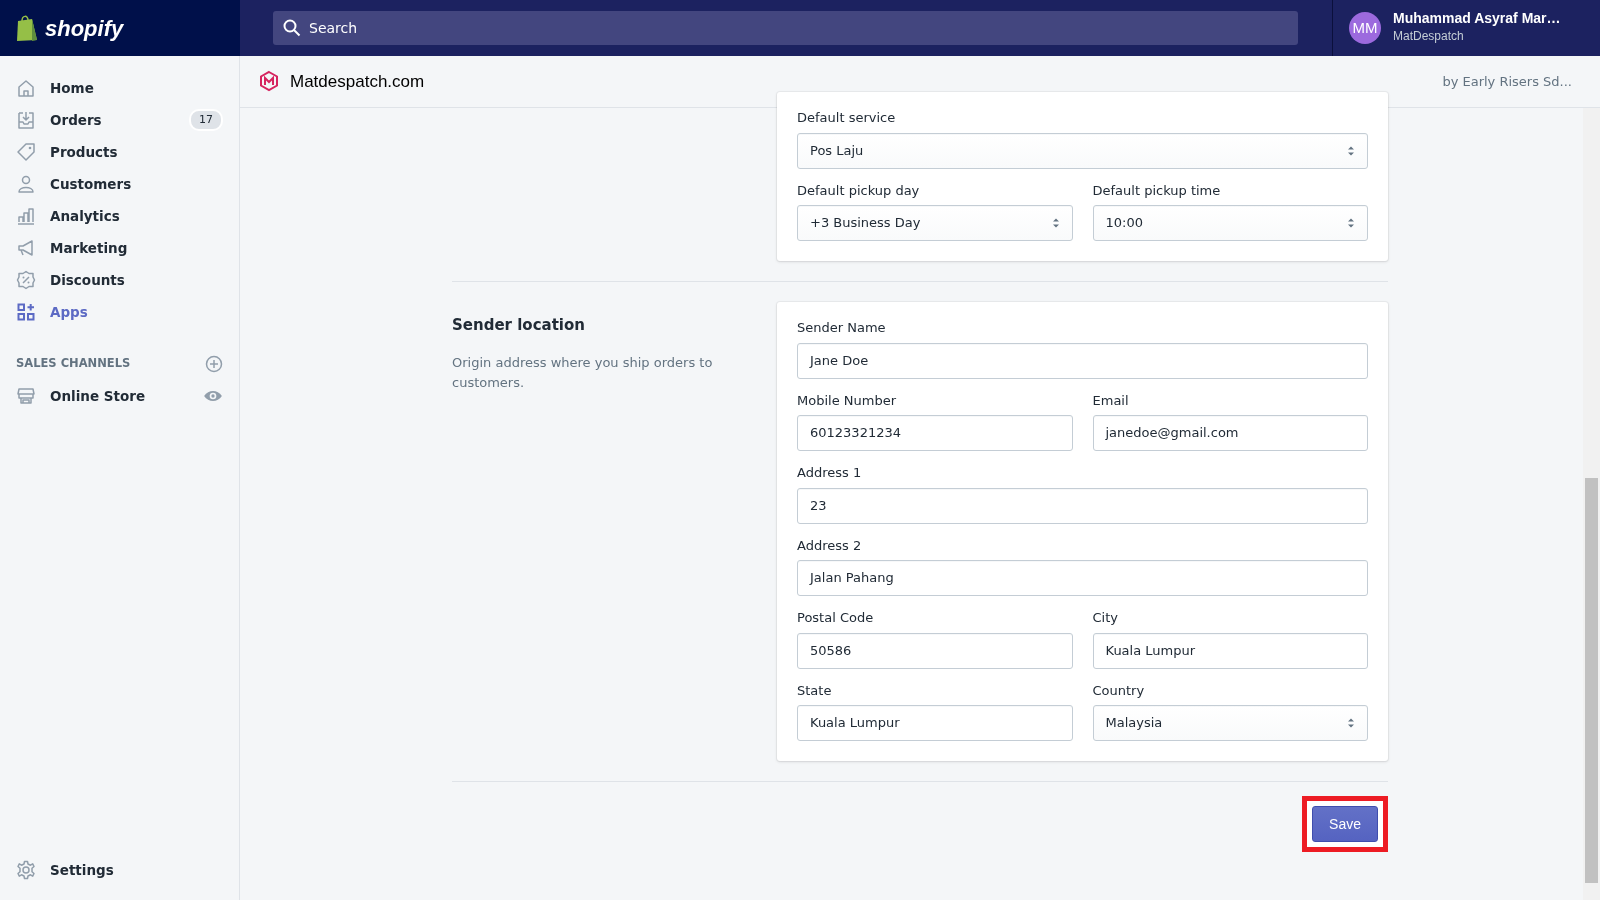 This screenshot has width=1600, height=900. Describe the element at coordinates (26, 280) in the screenshot. I see `discount-icon` at that location.